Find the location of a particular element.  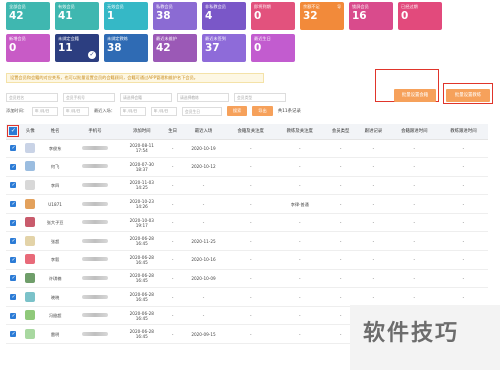

member-name: 李毅 is located at coordinates (55, 260).